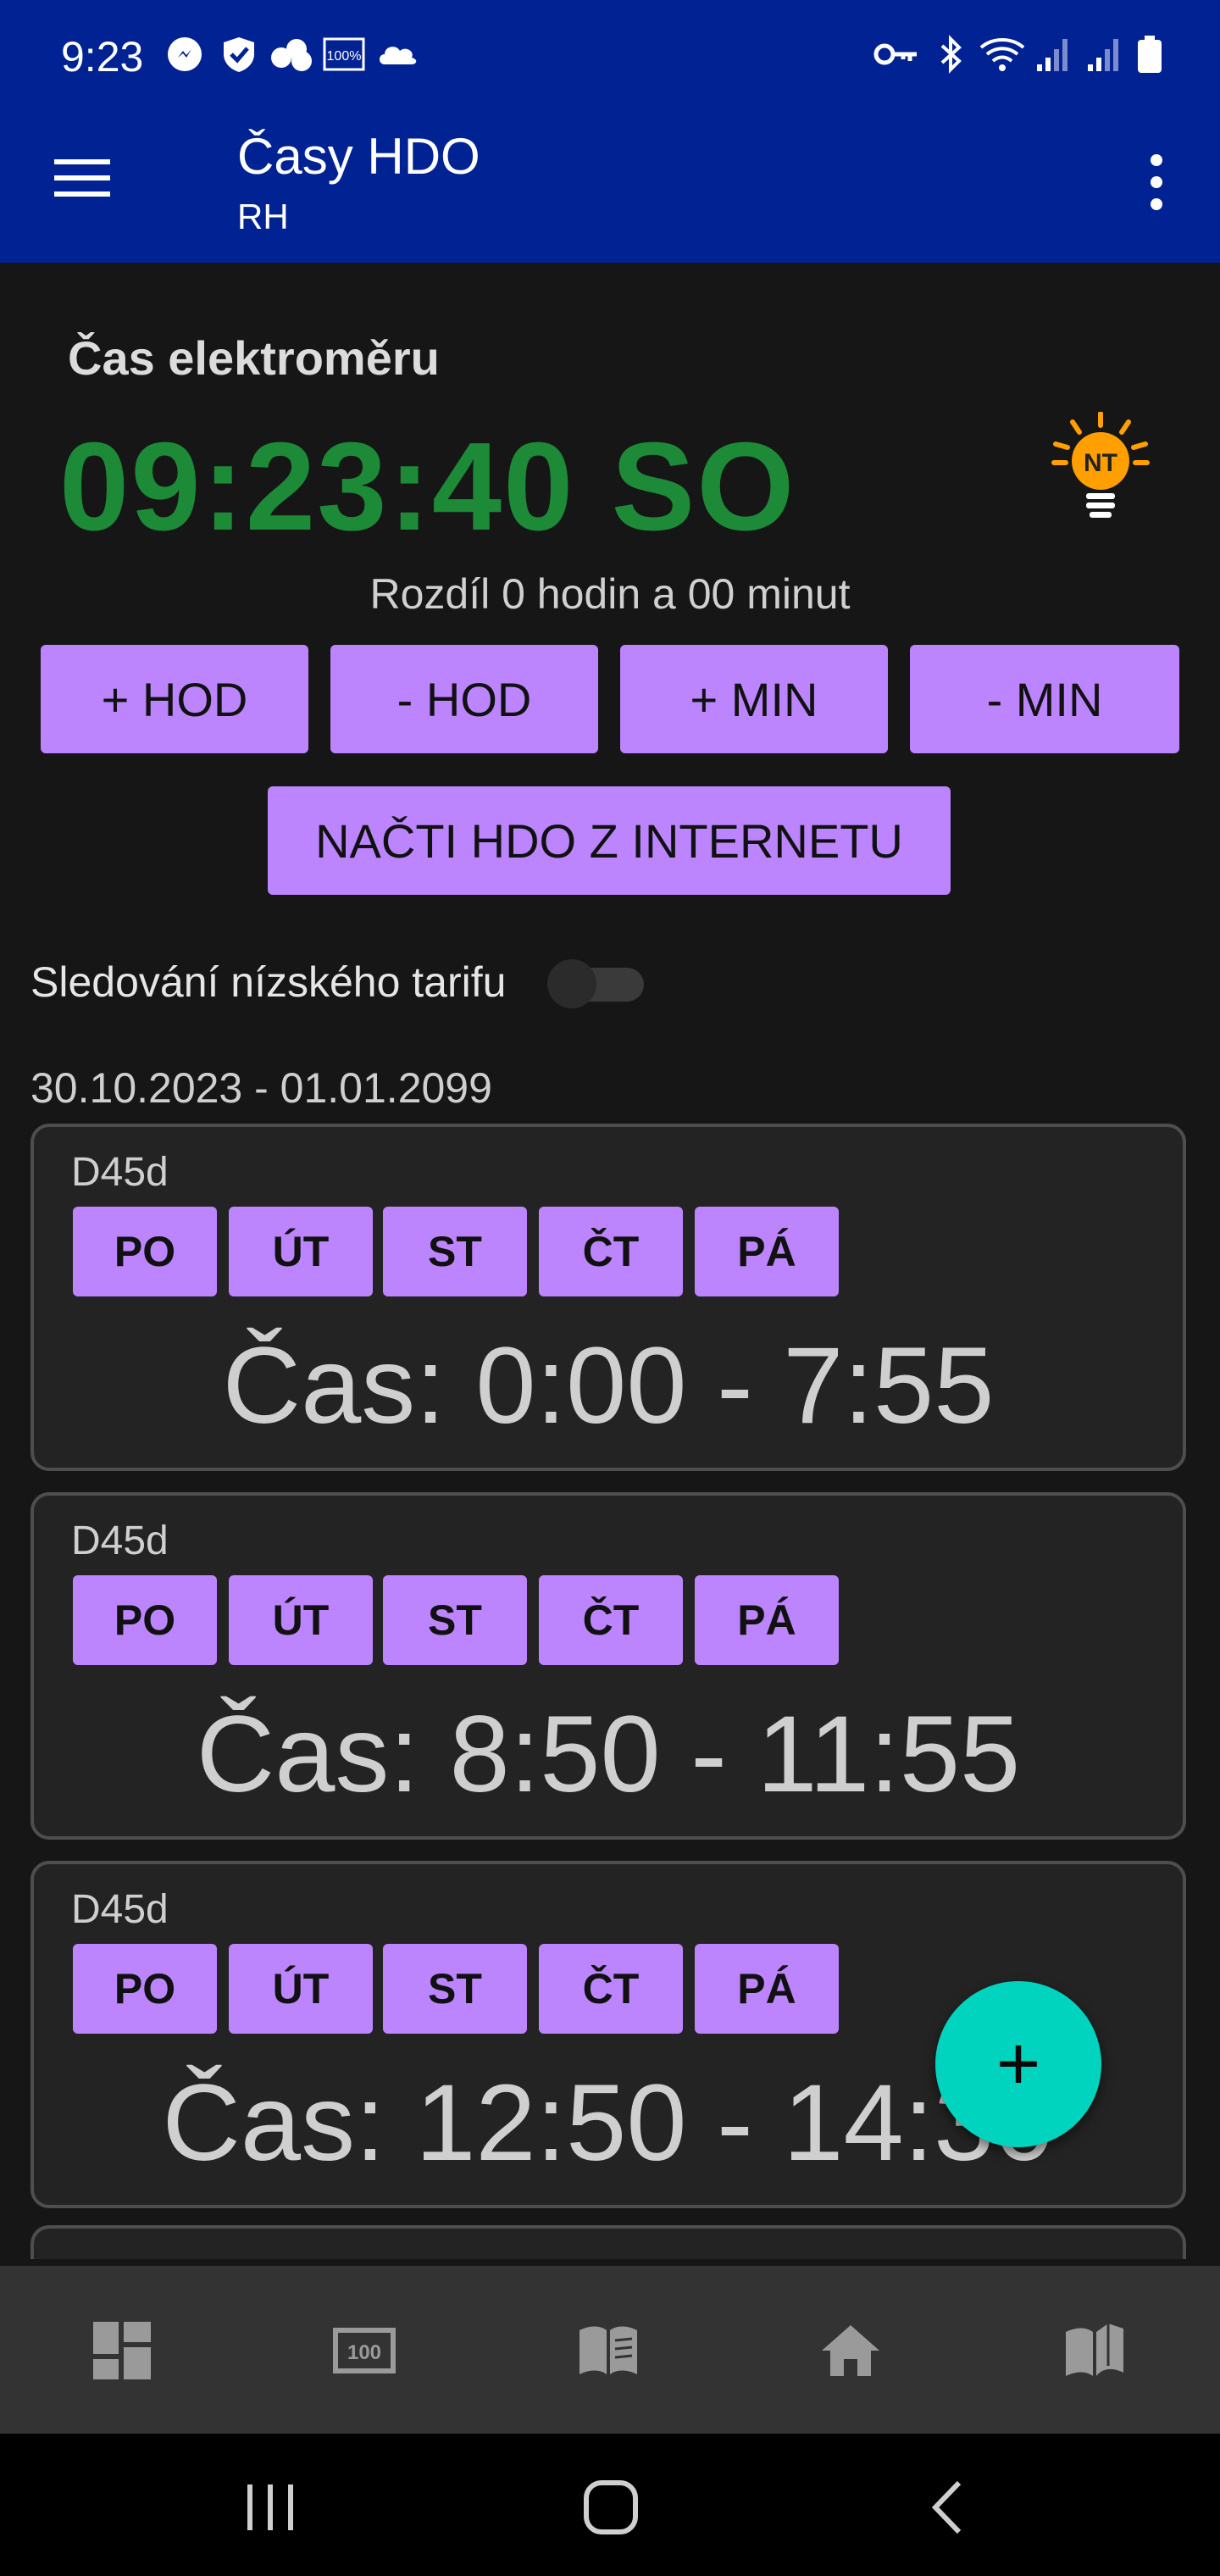 Image resolution: width=1220 pixels, height=2576 pixels. Describe the element at coordinates (174, 699) in the screenshot. I see `hour-plus-button: + HOD` at that location.